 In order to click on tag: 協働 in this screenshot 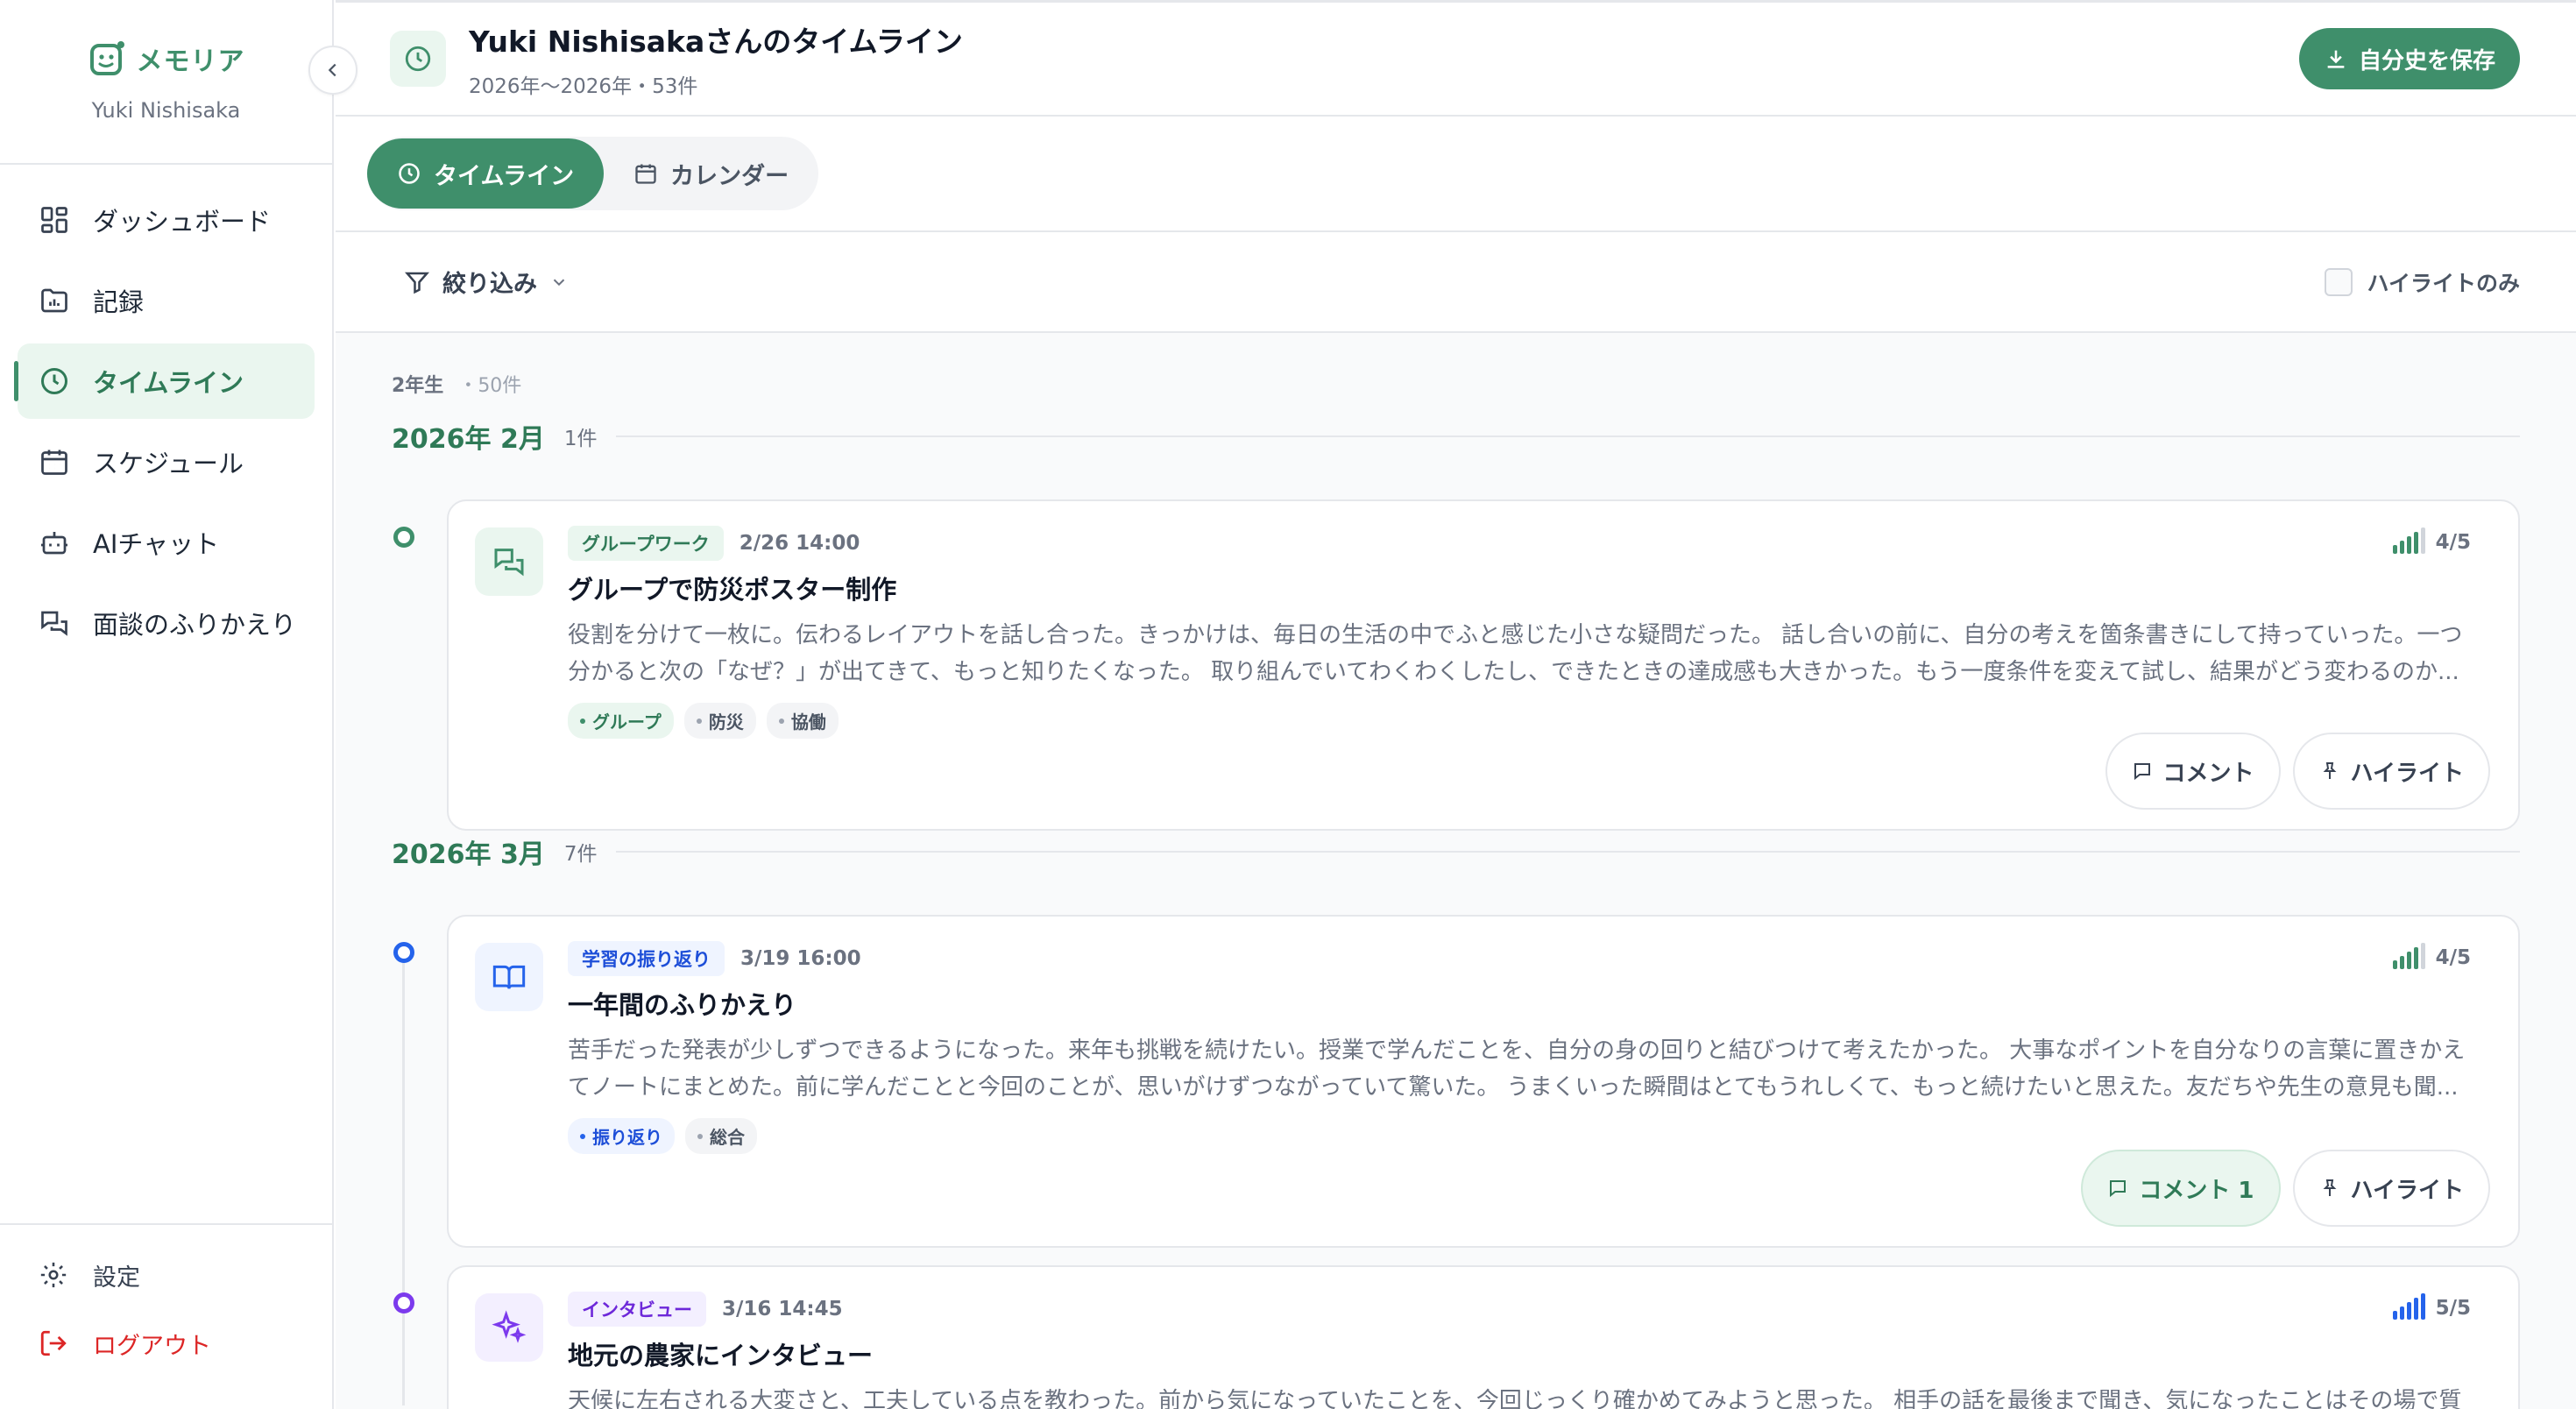, I will do `click(802, 721)`.